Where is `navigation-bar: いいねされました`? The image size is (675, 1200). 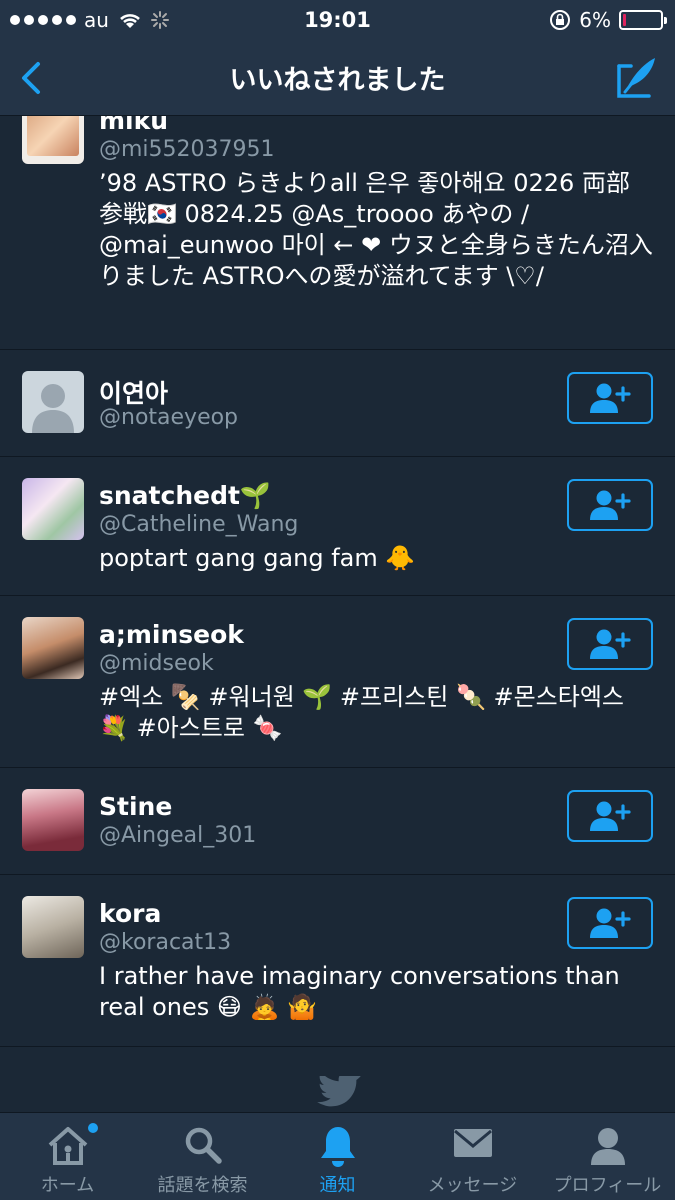
navigation-bar: いいねされました is located at coordinates (337, 78).